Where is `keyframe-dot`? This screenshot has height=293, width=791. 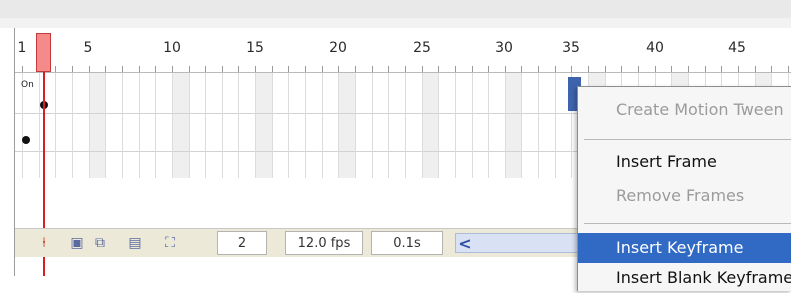
keyframe-dot is located at coordinates (26, 140).